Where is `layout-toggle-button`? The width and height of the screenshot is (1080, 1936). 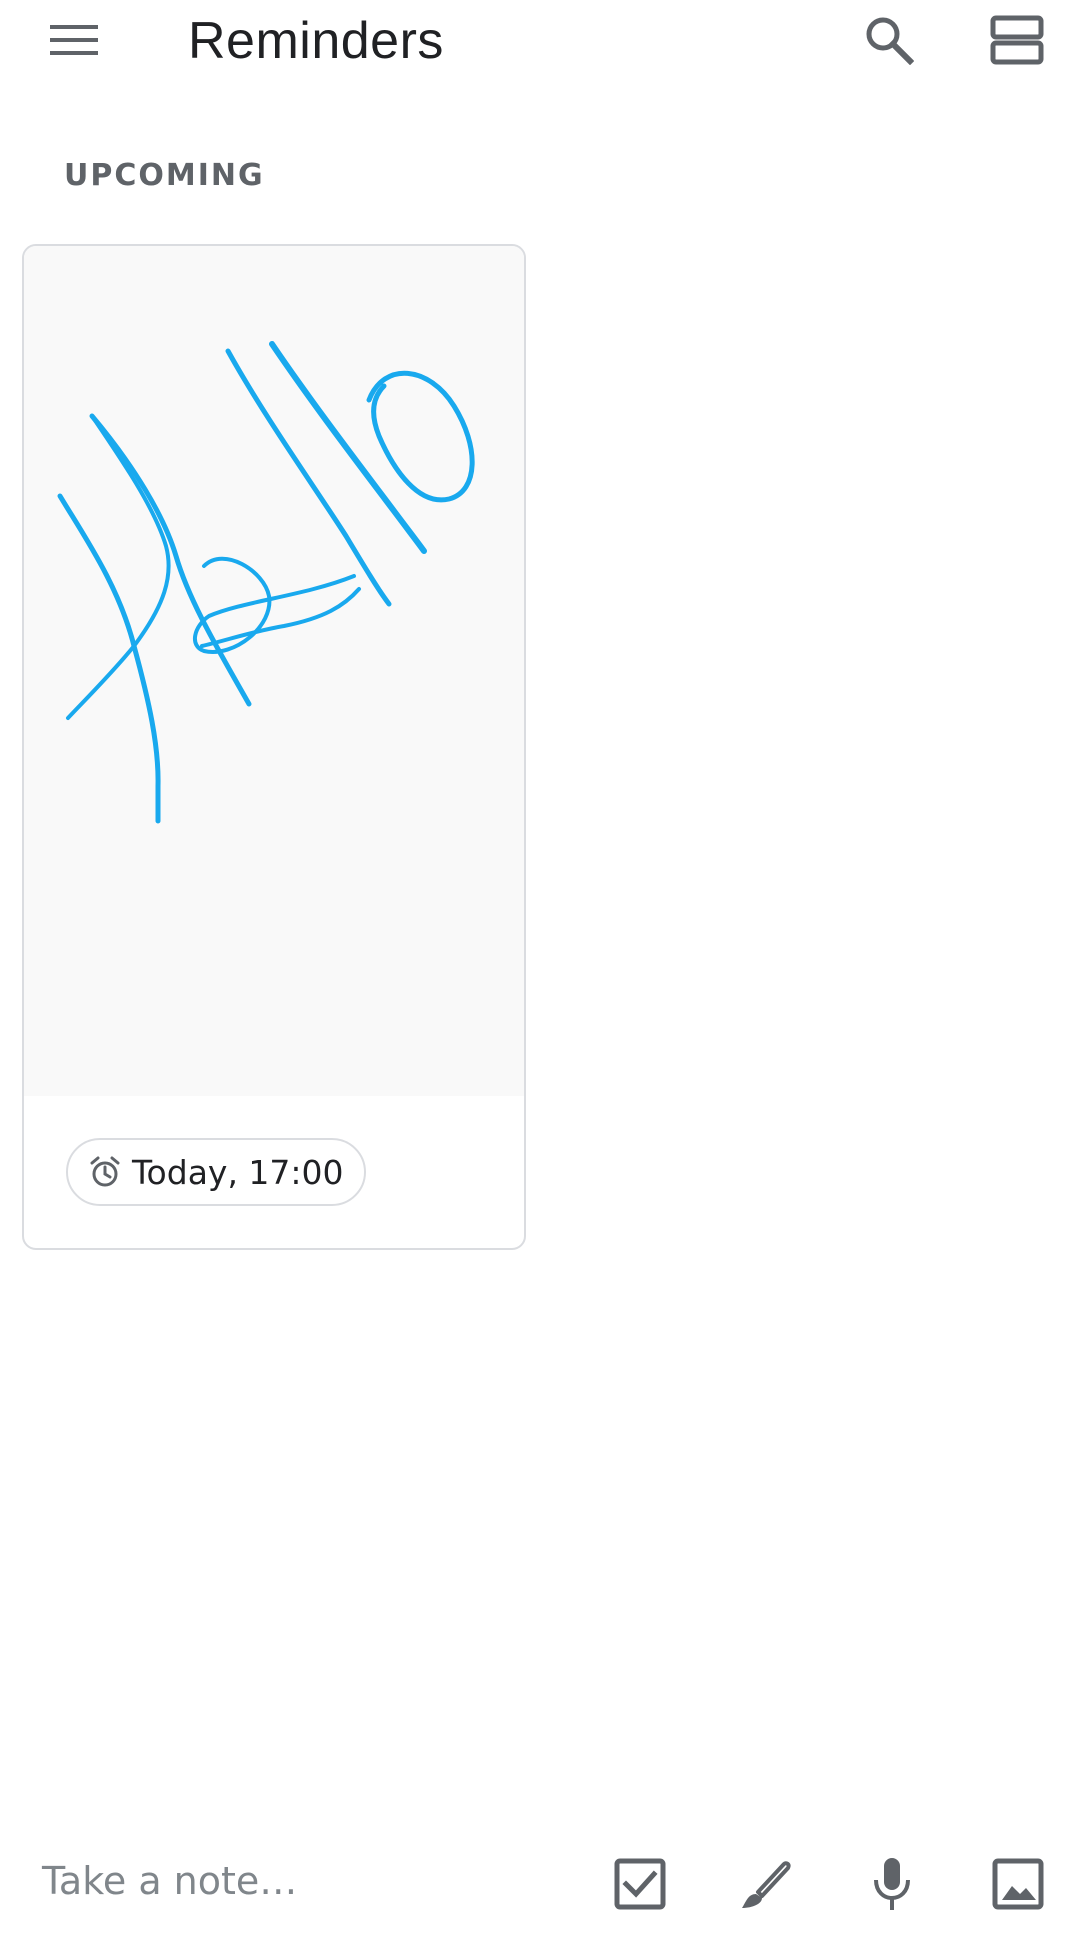
layout-toggle-button is located at coordinates (1017, 40).